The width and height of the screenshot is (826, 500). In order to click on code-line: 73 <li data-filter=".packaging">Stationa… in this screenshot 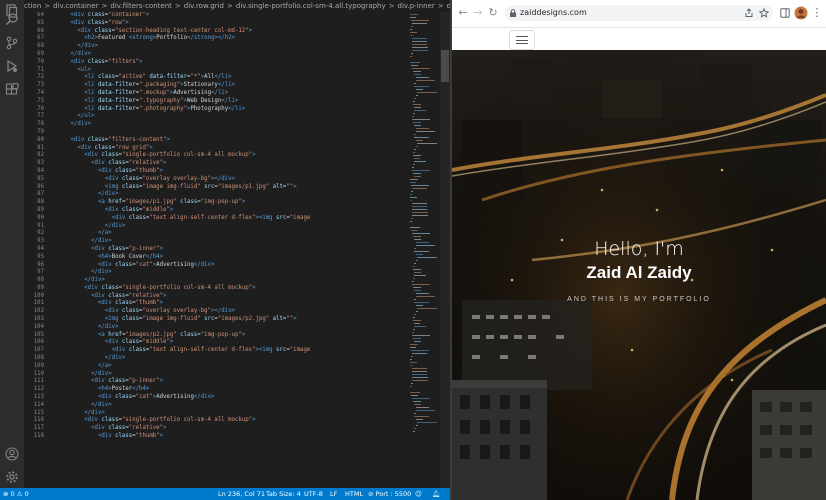, I will do `click(214, 86)`.